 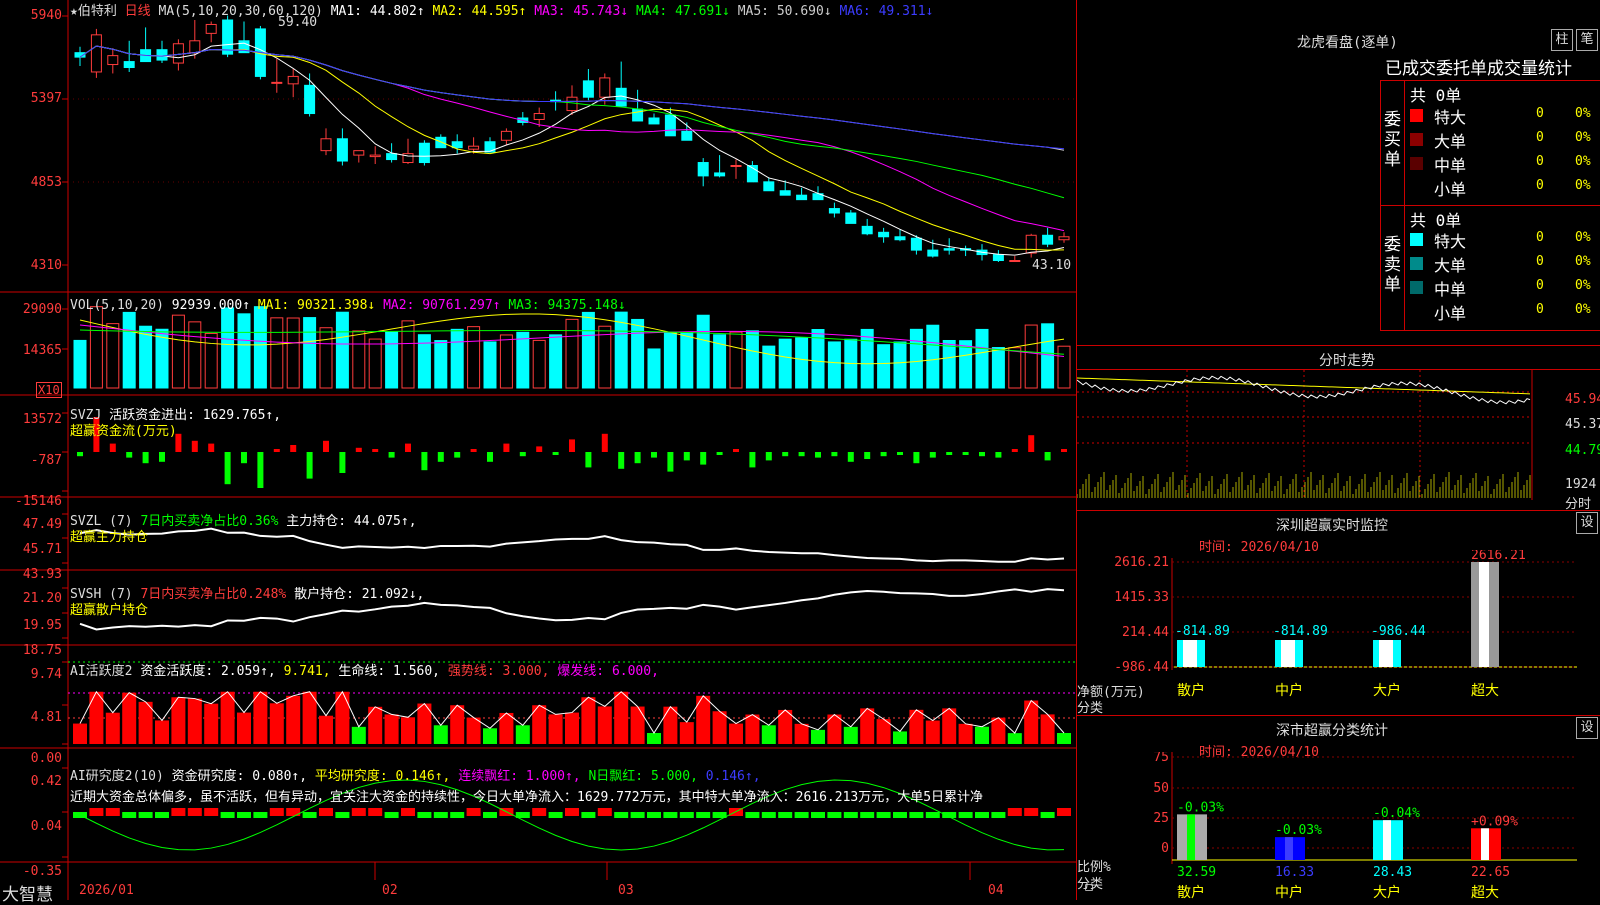 What do you see at coordinates (1387, 690) in the screenshot?
I see `sz-category: 大户` at bounding box center [1387, 690].